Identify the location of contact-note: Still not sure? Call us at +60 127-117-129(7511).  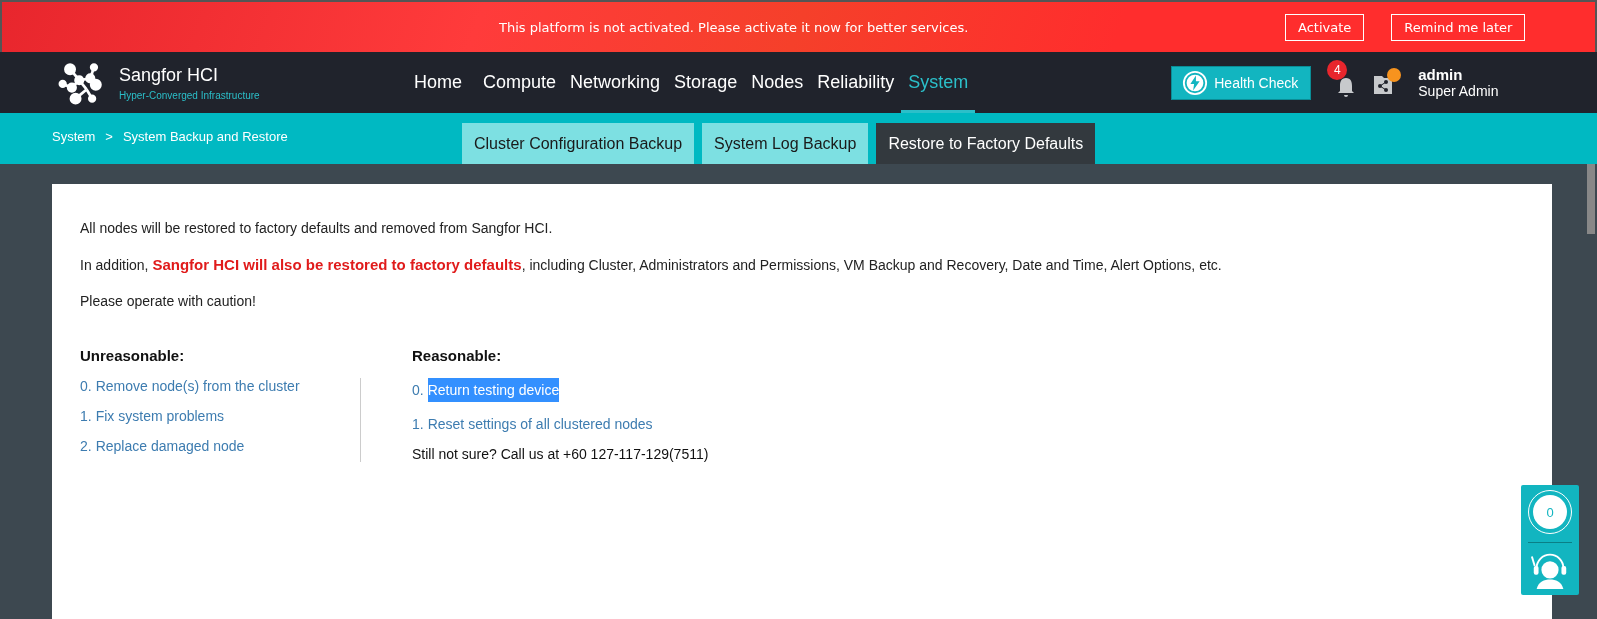
(561, 454).